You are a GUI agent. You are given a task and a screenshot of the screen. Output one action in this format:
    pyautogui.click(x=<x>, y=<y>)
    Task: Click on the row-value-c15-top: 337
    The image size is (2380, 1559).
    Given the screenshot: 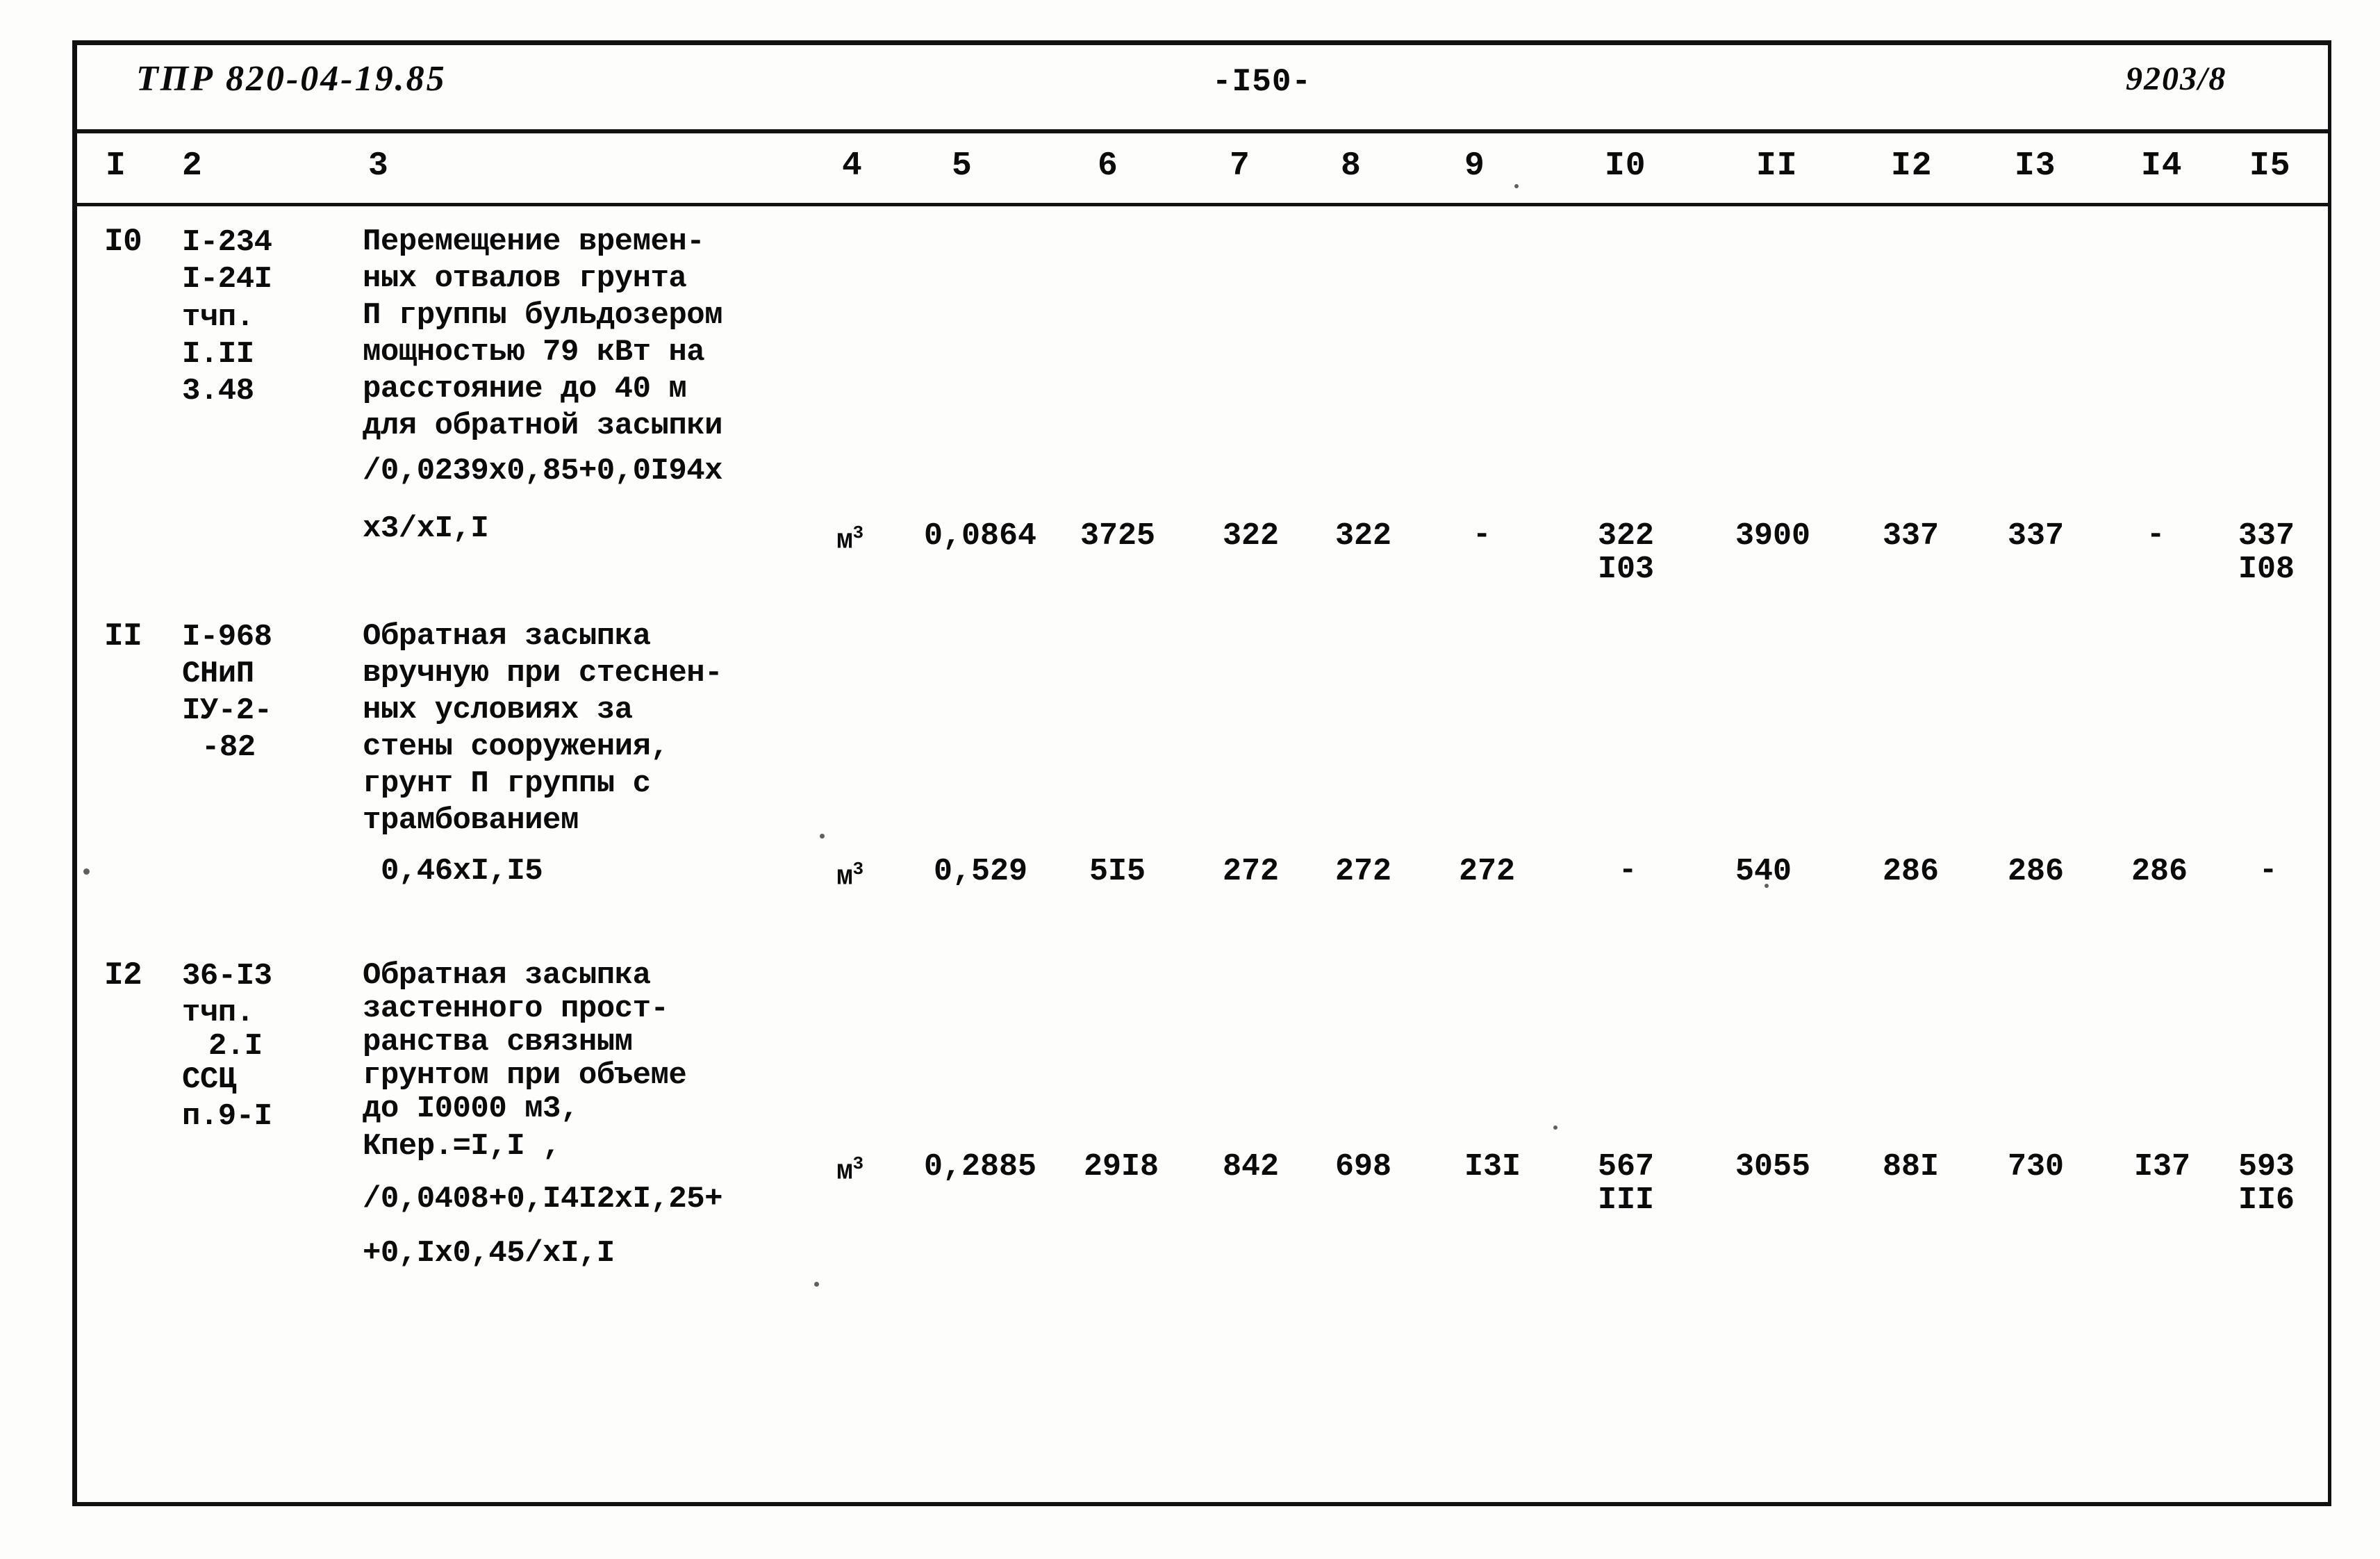 What is the action you would take?
    pyautogui.click(x=2266, y=536)
    